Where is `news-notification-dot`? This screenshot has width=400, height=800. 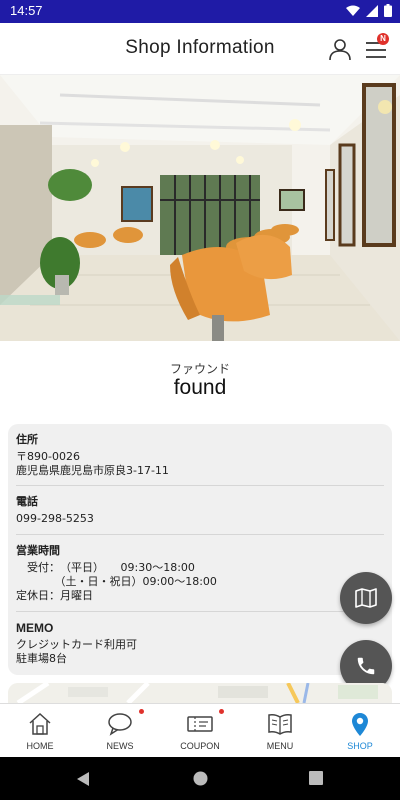
news-notification-dot is located at coordinates (141, 711).